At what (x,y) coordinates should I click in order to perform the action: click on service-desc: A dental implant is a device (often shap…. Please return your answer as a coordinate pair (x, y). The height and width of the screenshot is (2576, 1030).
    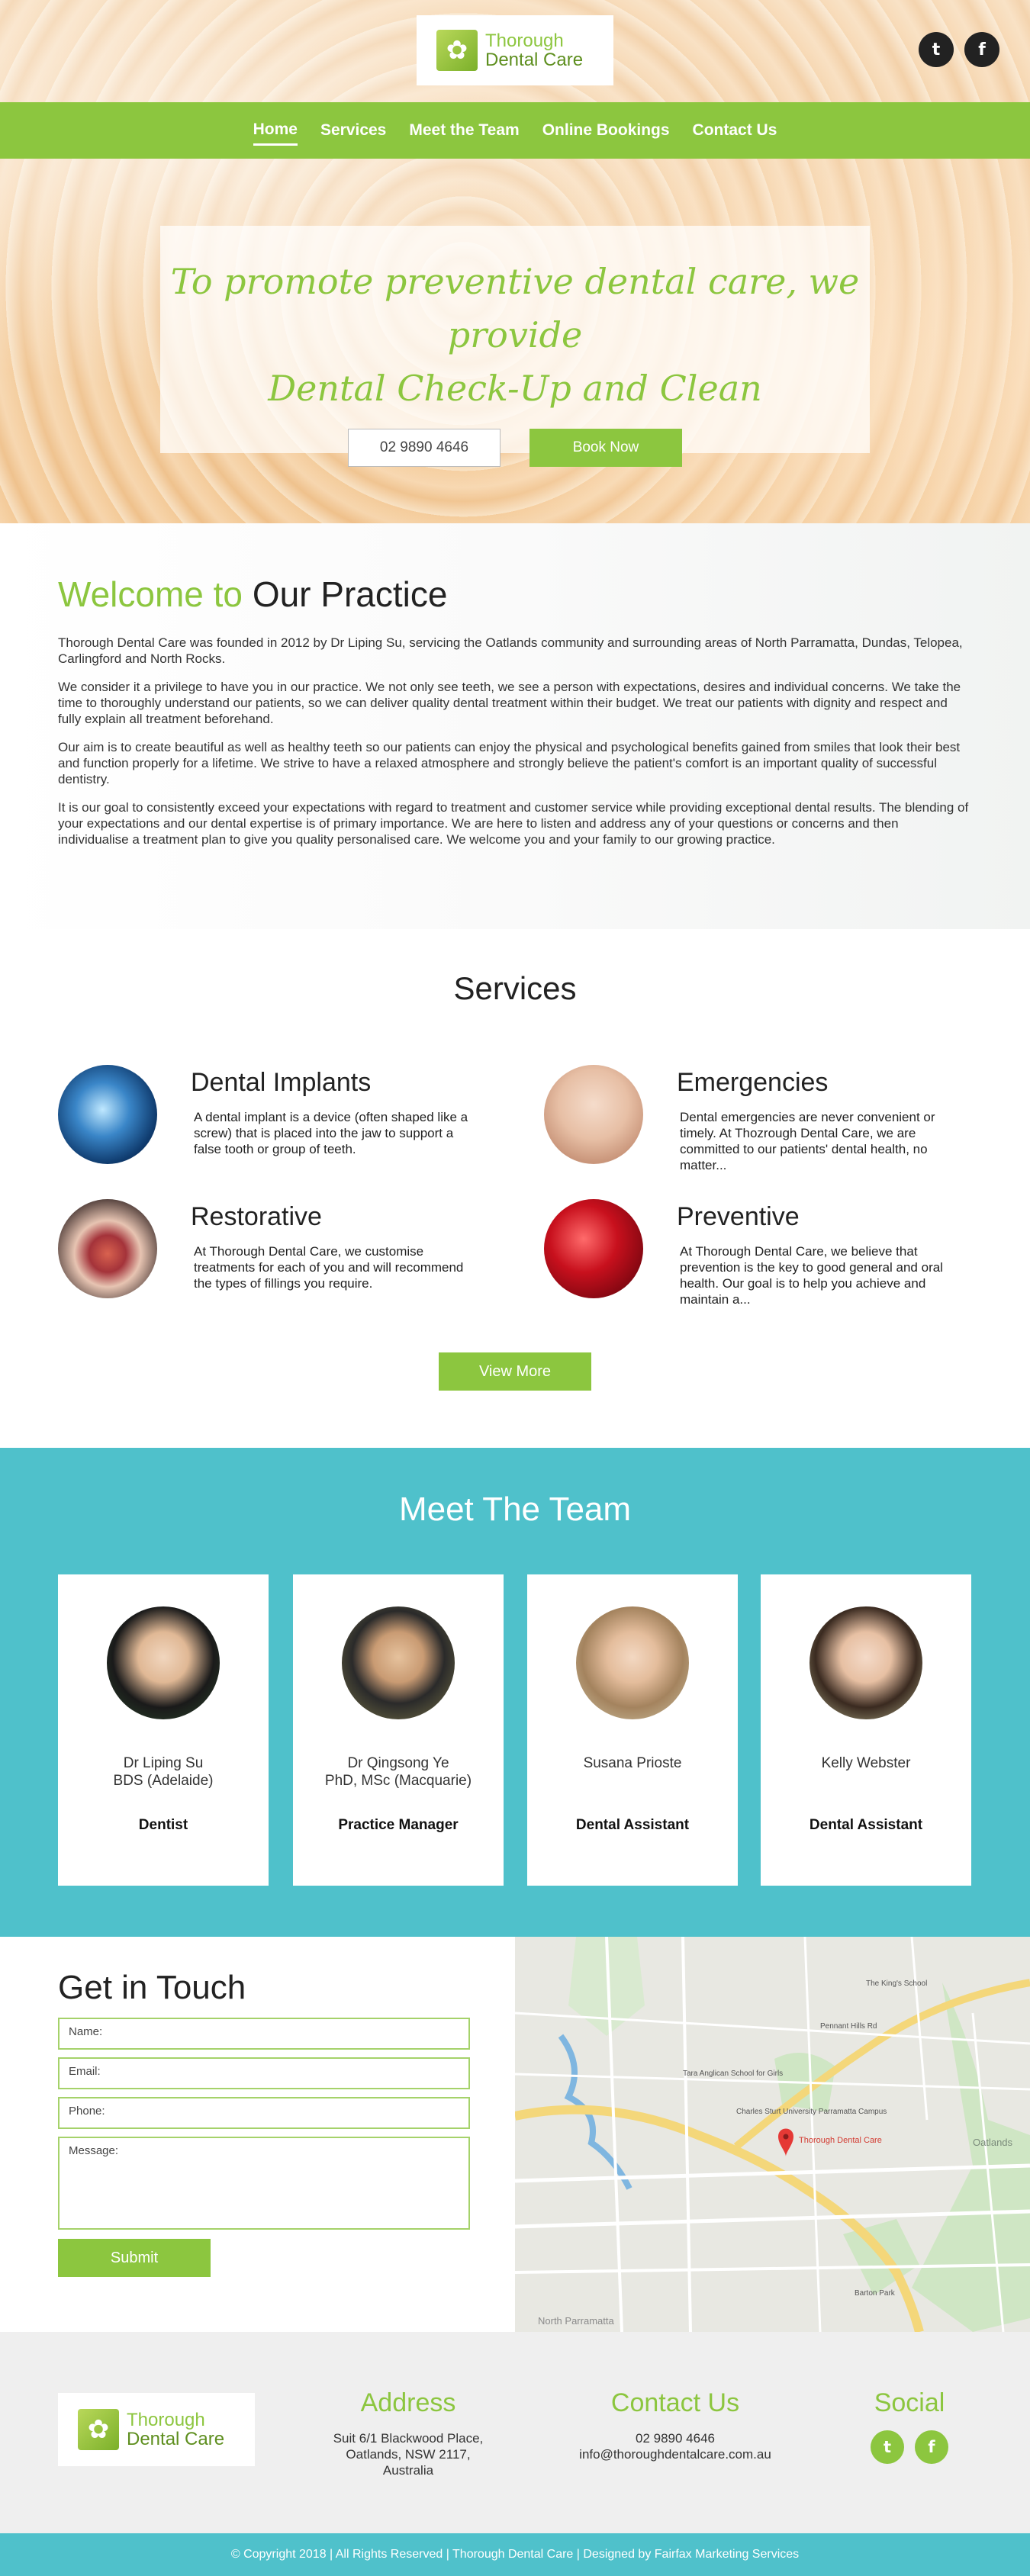
    Looking at the image, I should click on (331, 1133).